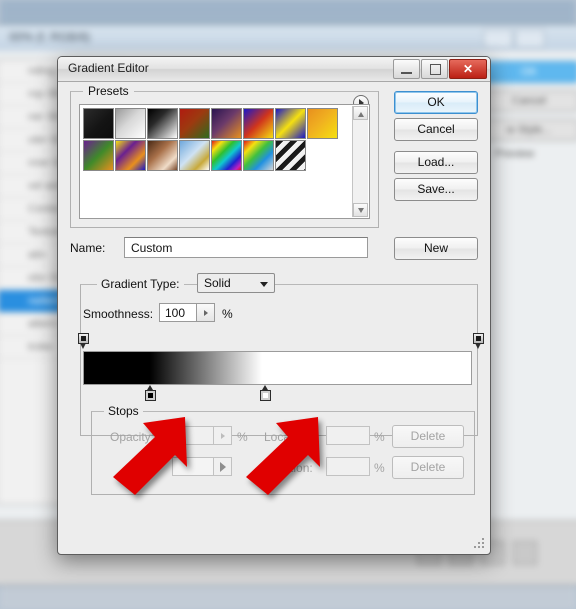  What do you see at coordinates (264, 284) in the screenshot?
I see `chevron-down-icon` at bounding box center [264, 284].